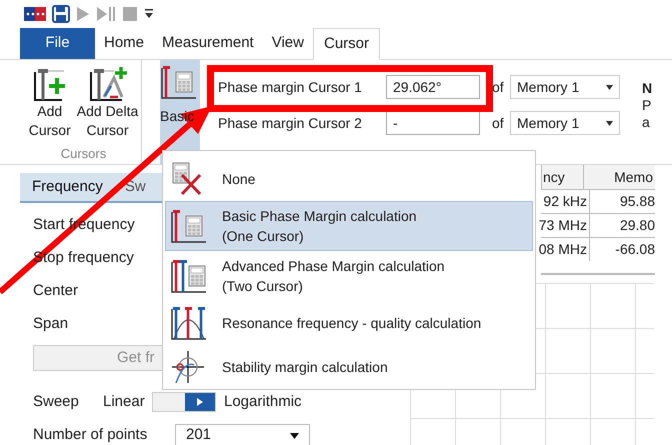 The image size is (672, 445). Describe the element at coordinates (56, 402) in the screenshot. I see `field-label: Sweep` at that location.